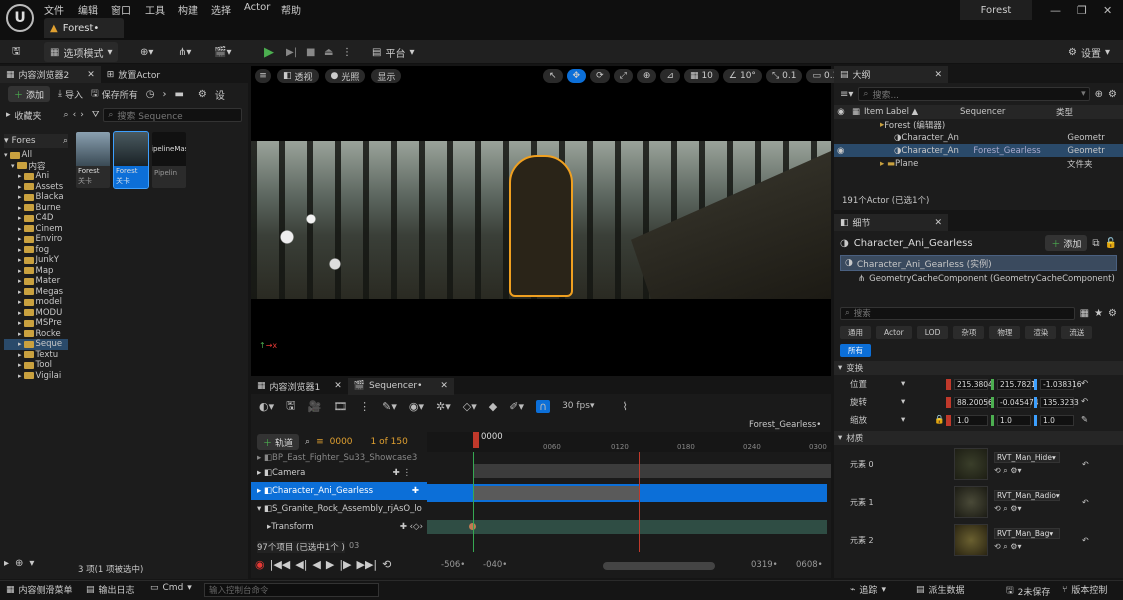 The image size is (1123, 600). What do you see at coordinates (1089, 52) in the screenshot?
I see `settings-button: ⚙ 设置 ▾` at bounding box center [1089, 52].